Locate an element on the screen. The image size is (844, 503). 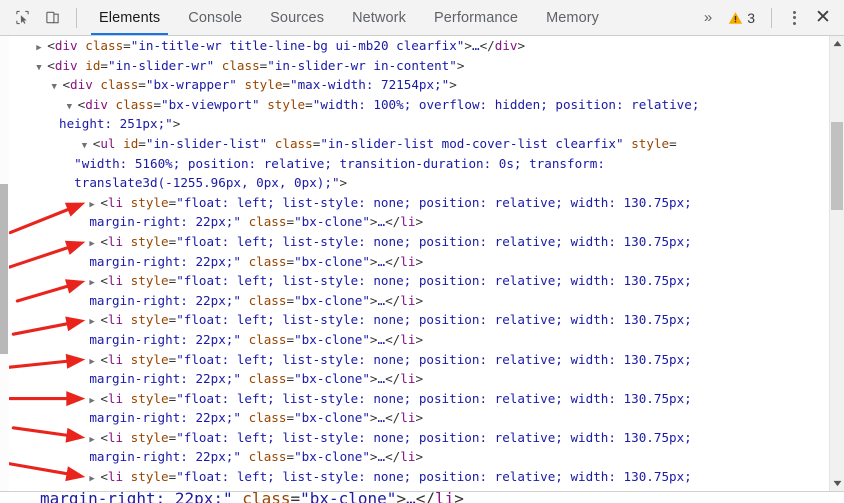
tab-memory: Memory is located at coordinates (572, 17).